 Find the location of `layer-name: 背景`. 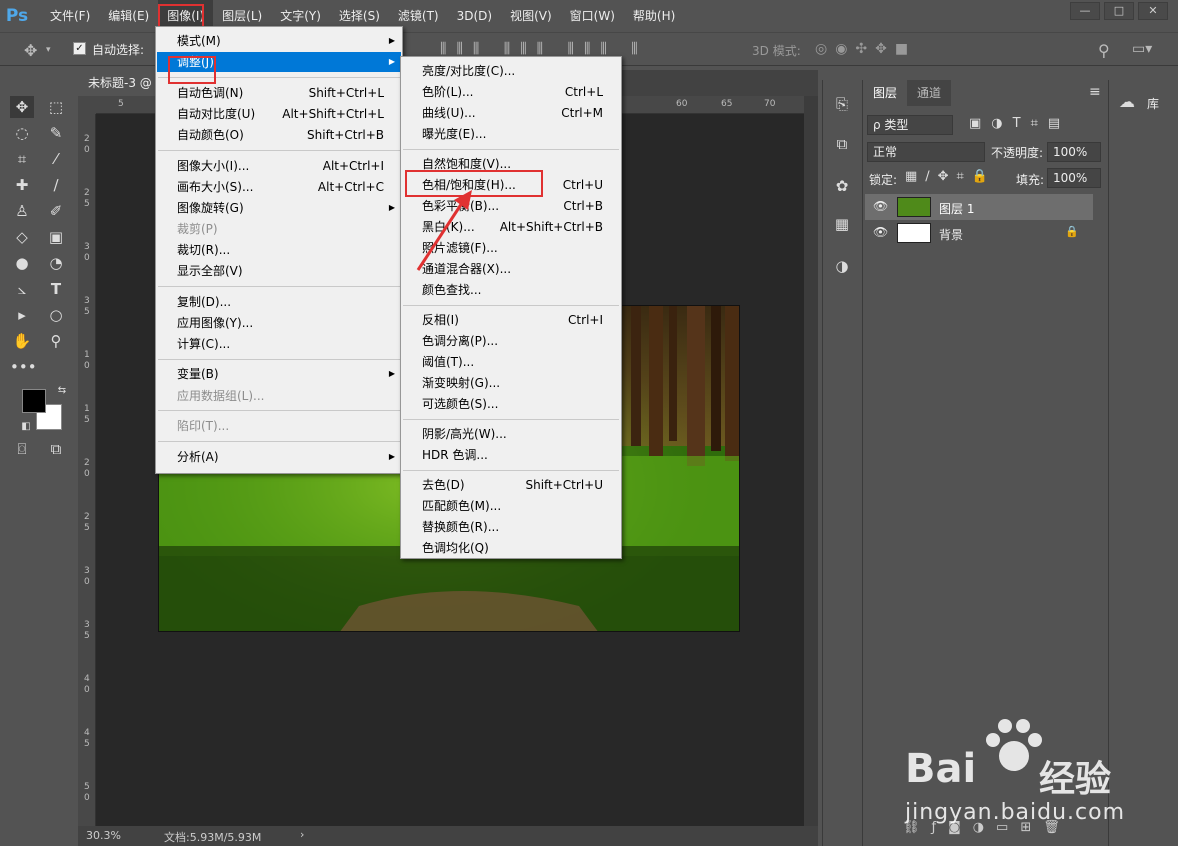

layer-name: 背景 is located at coordinates (951, 234).